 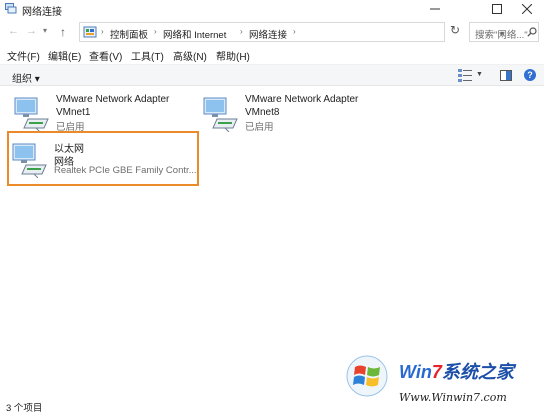 What do you see at coordinates (532, 32) in the screenshot?
I see `search-icon` at bounding box center [532, 32].